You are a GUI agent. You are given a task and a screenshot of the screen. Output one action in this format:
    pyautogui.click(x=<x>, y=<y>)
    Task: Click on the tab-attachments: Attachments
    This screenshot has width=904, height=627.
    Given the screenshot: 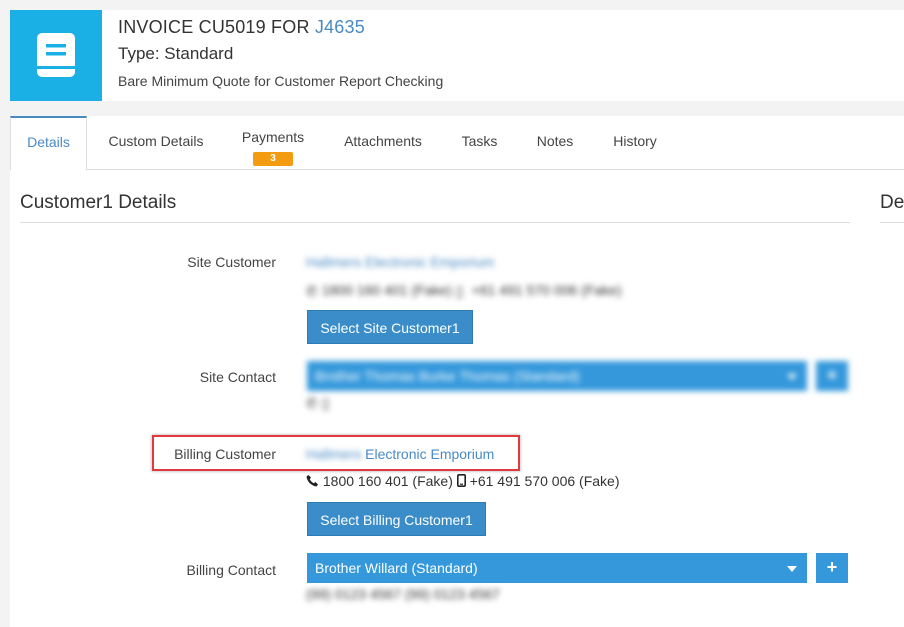 What is the action you would take?
    pyautogui.click(x=383, y=143)
    